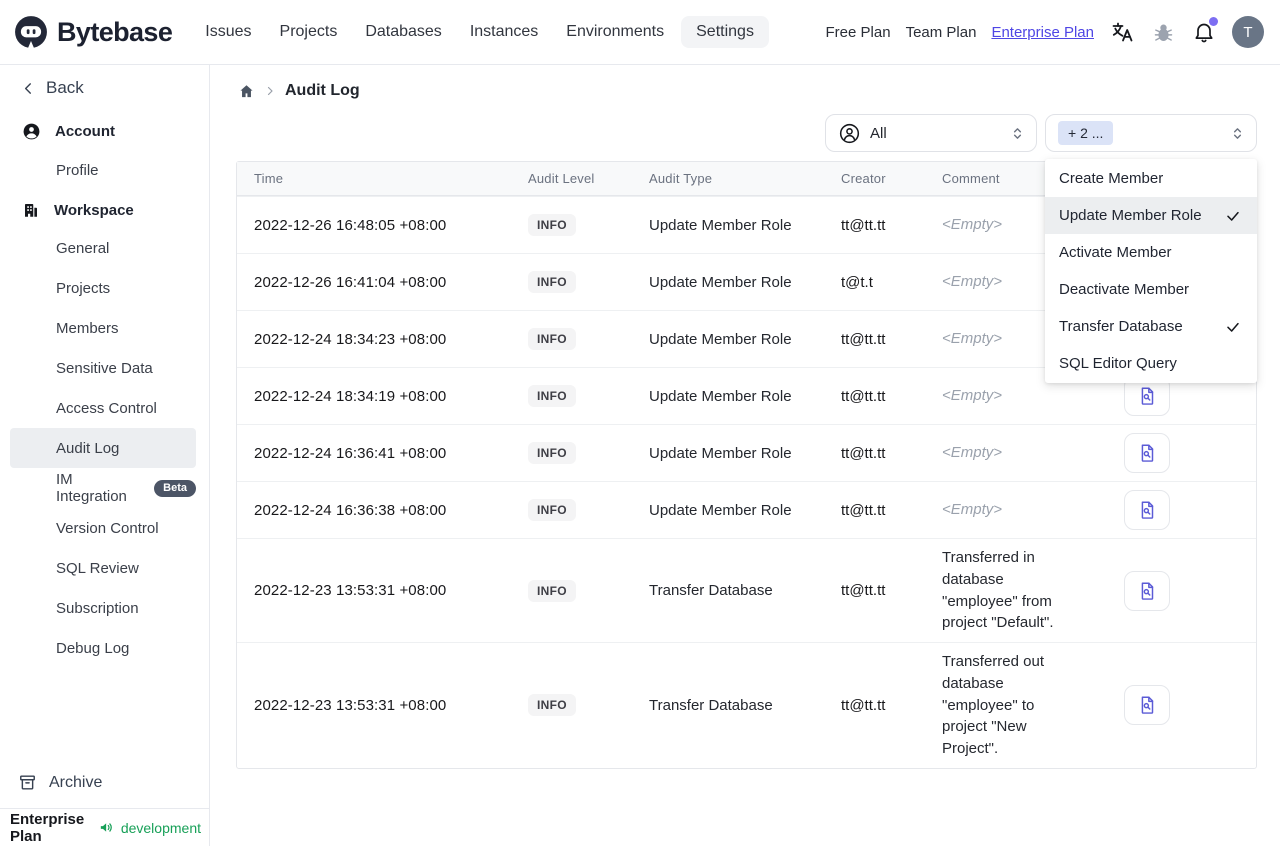 The width and height of the screenshot is (1280, 846). Describe the element at coordinates (115, 31) in the screenshot. I see `brand-wordmark: Bytebase` at that location.